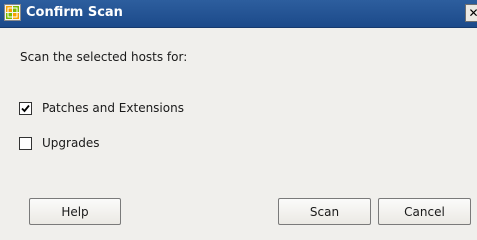 Image resolution: width=477 pixels, height=240 pixels. Describe the element at coordinates (12, 12) in the screenshot. I see `vsphere-client-icon` at that location.